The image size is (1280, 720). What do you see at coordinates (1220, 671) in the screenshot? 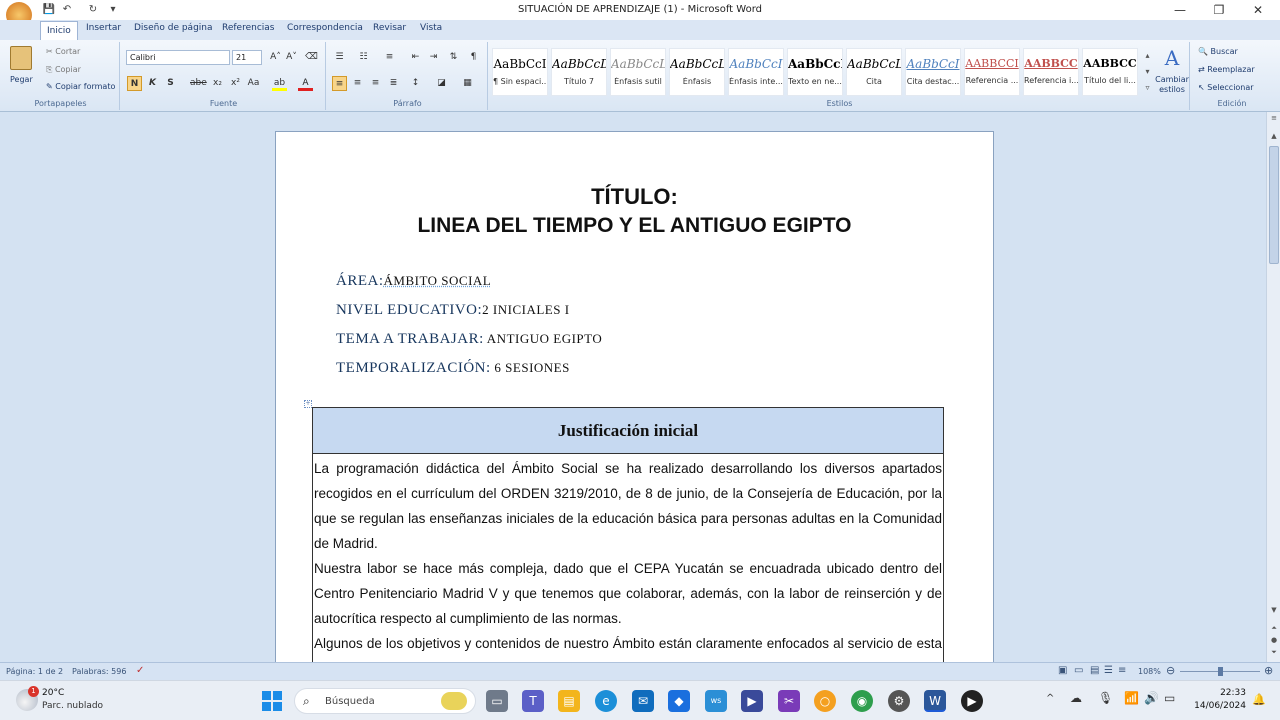
I see `zoom-slider-thumb` at bounding box center [1220, 671].